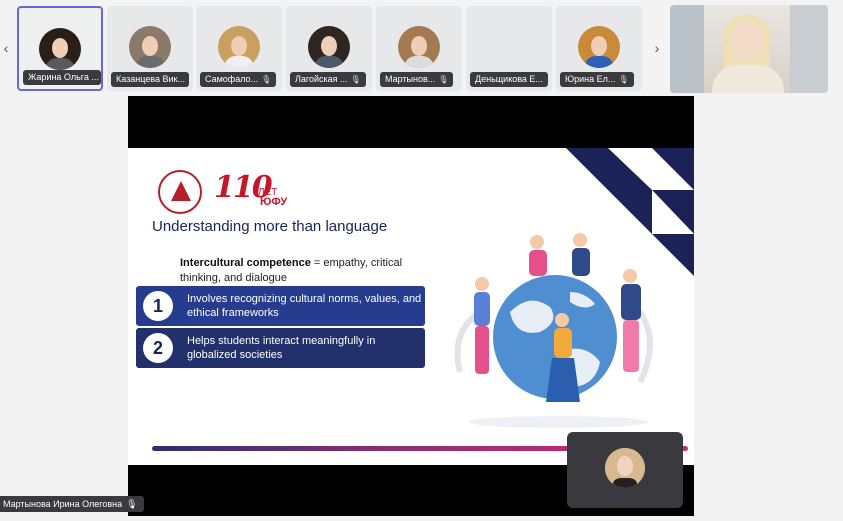 This screenshot has width=843, height=521. I want to click on participant-tile: Мартынов... 🎙, so click(419, 48).